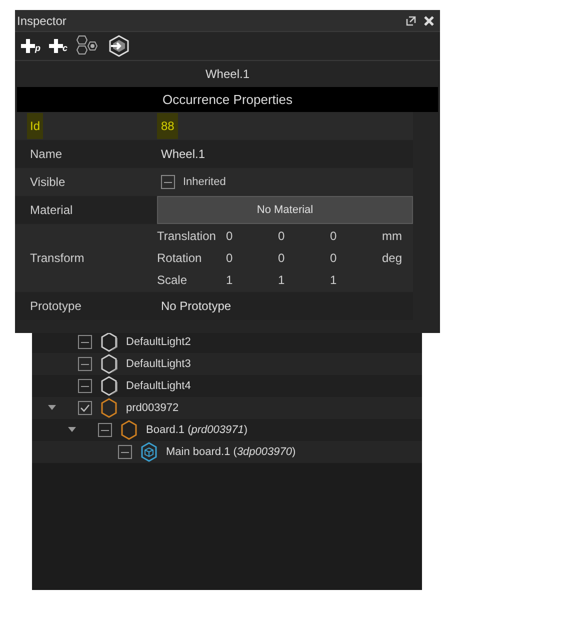  Describe the element at coordinates (187, 236) in the screenshot. I see `transform-label: Translation` at that location.